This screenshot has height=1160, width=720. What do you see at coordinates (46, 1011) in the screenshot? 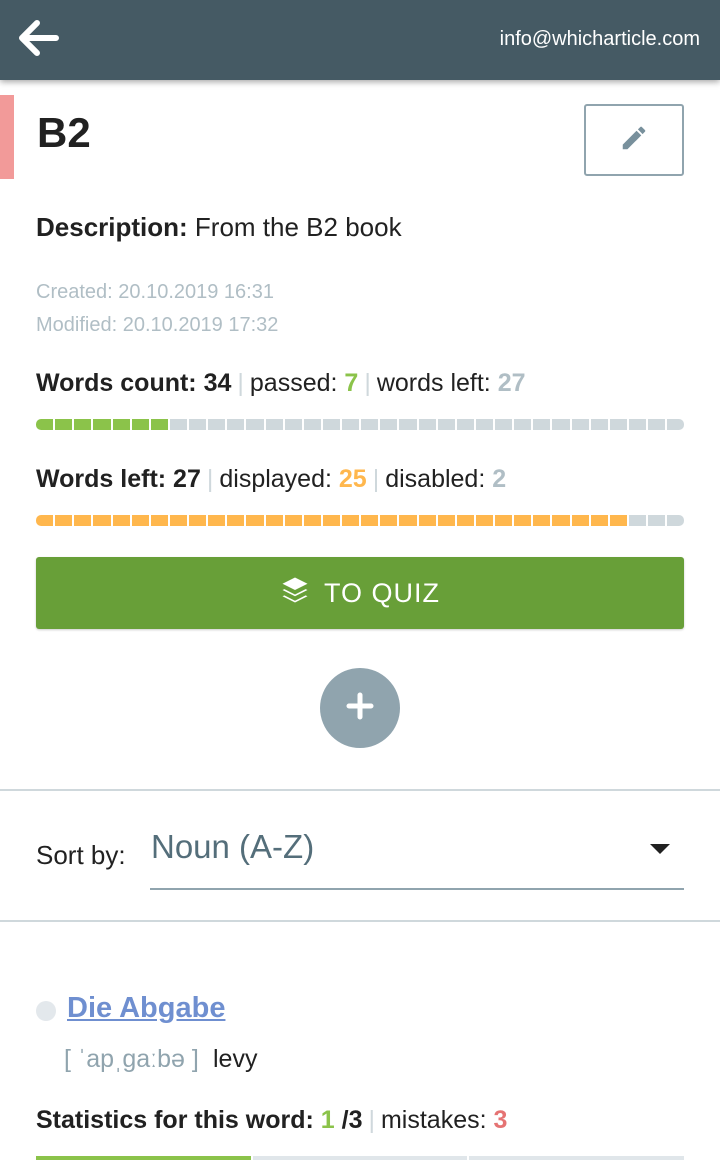
I see `status-dot-icon` at bounding box center [46, 1011].